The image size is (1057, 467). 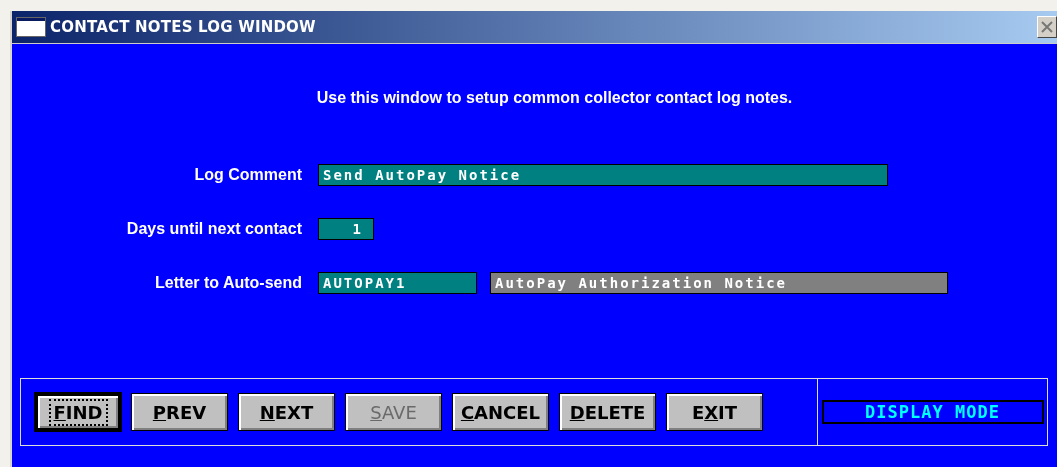 I want to click on toolbar-button: PREV, so click(x=179, y=412).